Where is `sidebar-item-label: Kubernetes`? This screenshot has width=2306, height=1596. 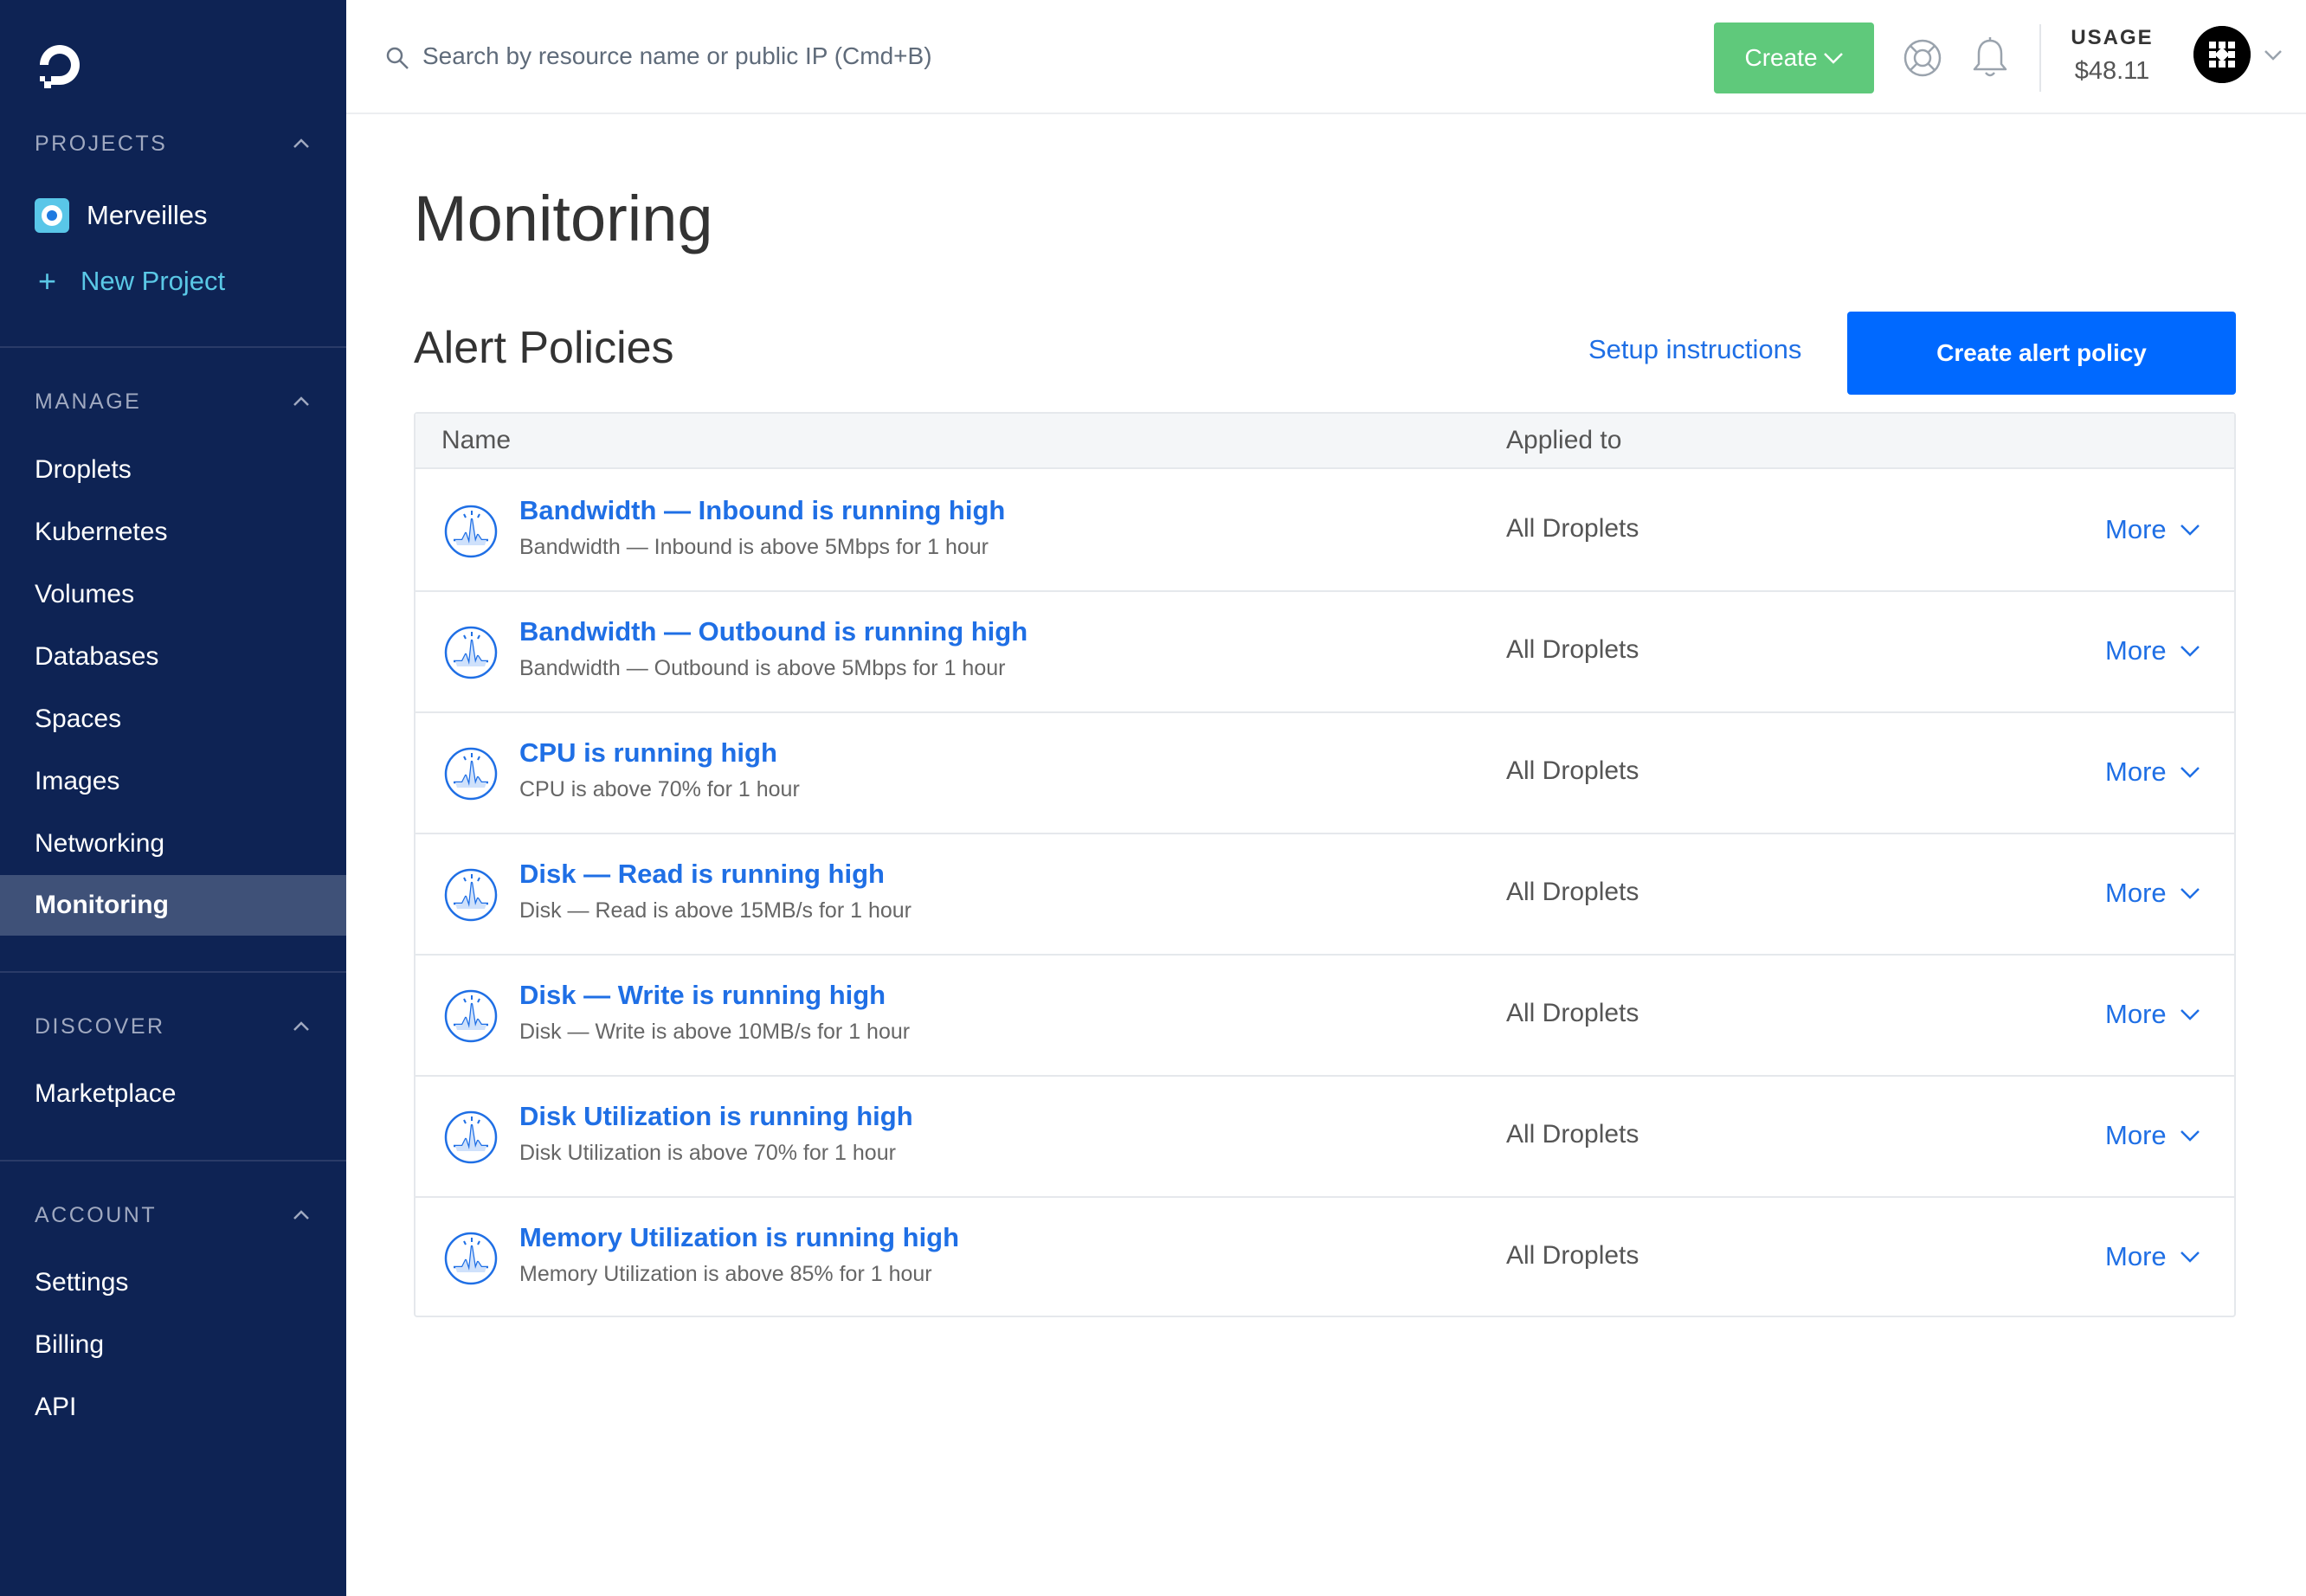 sidebar-item-label: Kubernetes is located at coordinates (101, 532).